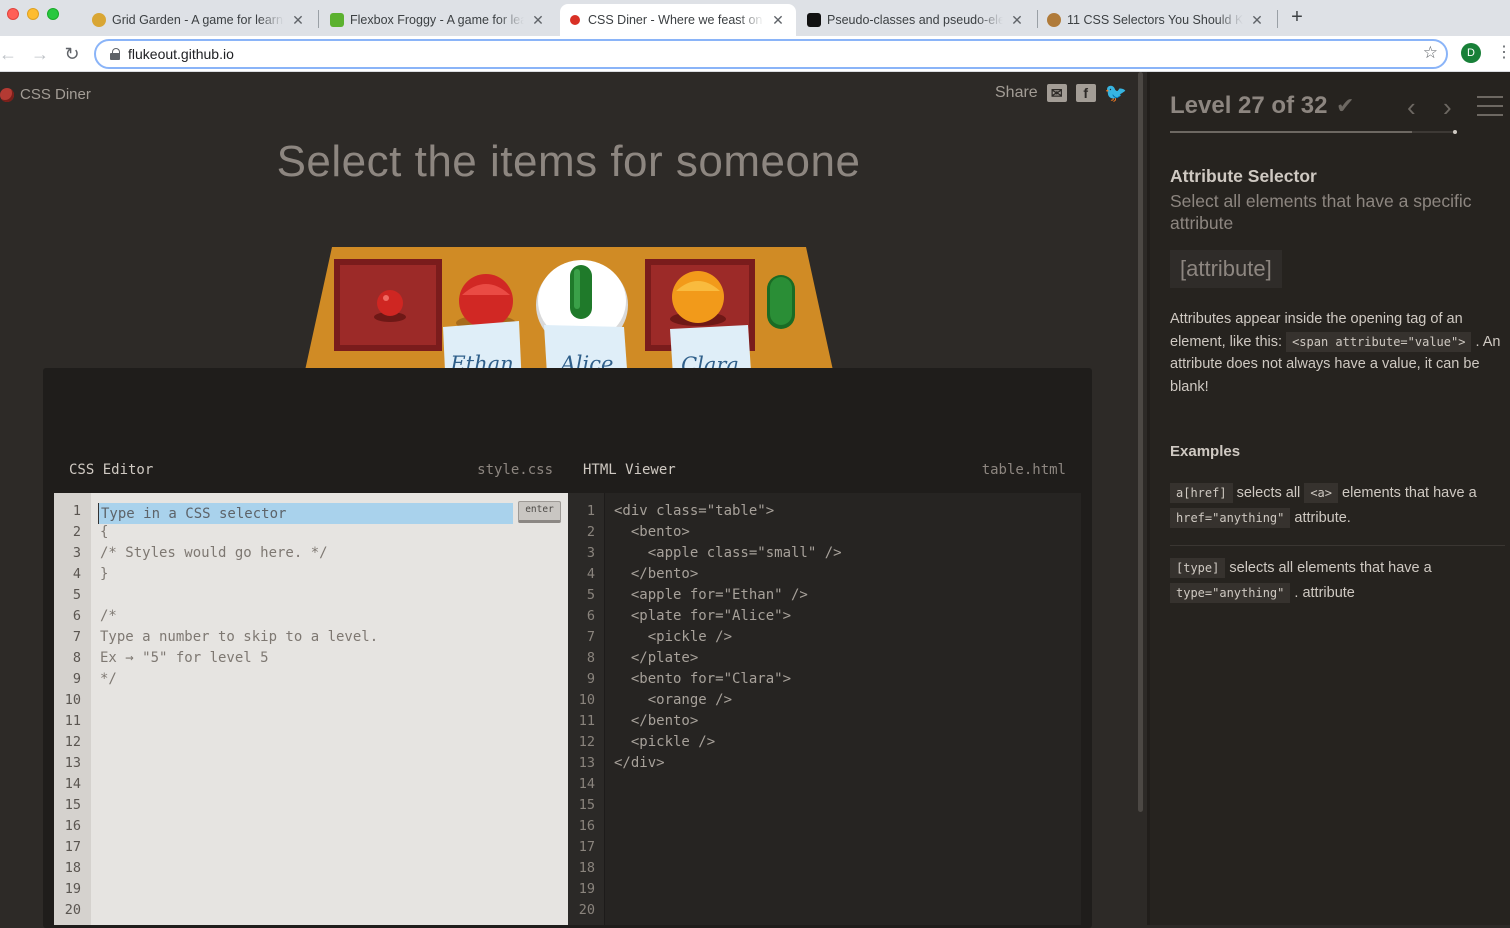 The height and width of the screenshot is (928, 1510). Describe the element at coordinates (694, 511) in the screenshot. I see `html-code-line: <div class="table">` at that location.